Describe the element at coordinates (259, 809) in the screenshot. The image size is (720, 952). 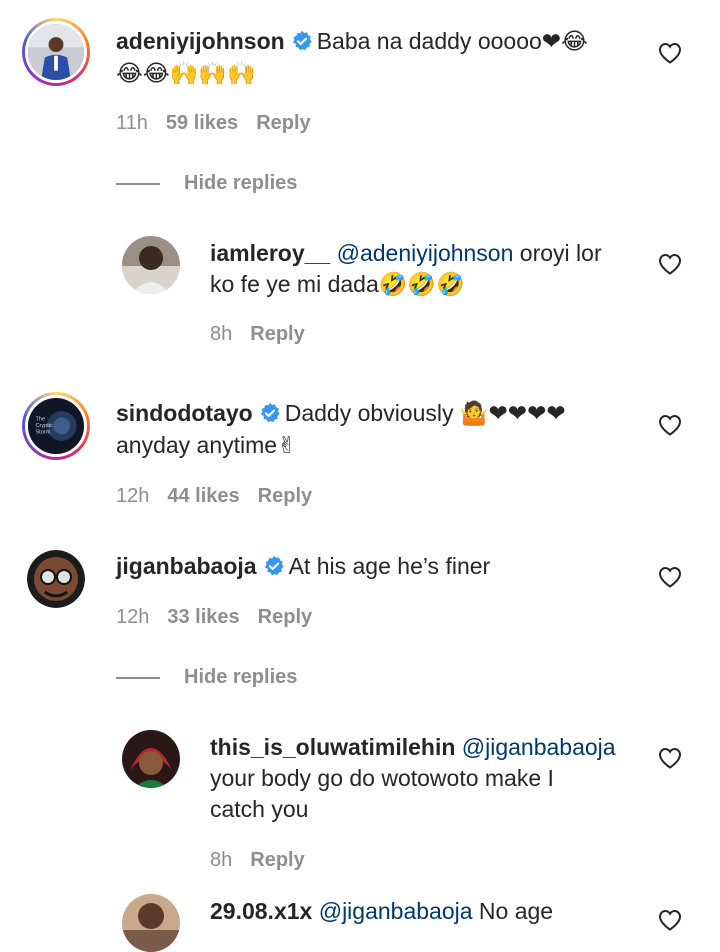
I see `comment-body: catch you` at that location.